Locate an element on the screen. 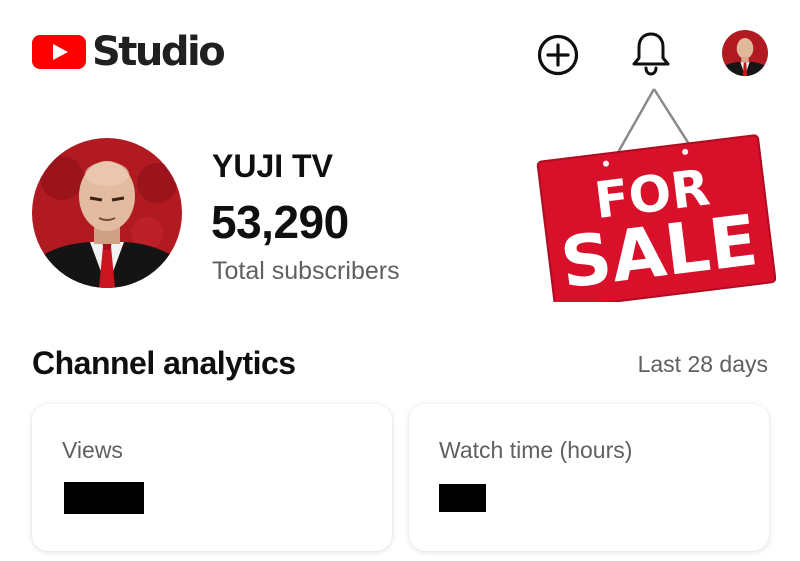  studio-logo: Studio is located at coordinates (129, 52).